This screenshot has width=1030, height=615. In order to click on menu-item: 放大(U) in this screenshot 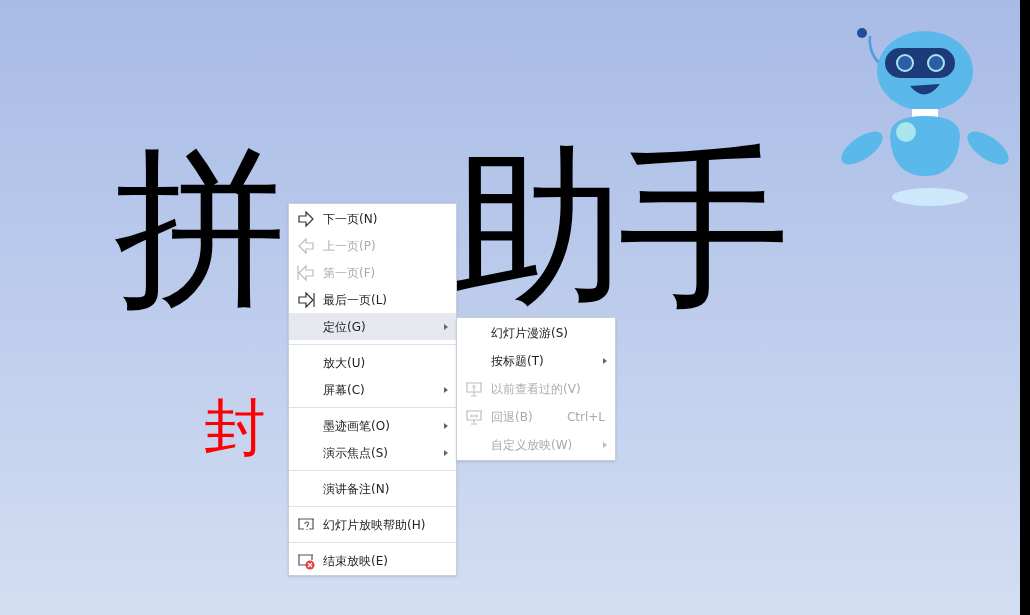, I will do `click(372, 362)`.